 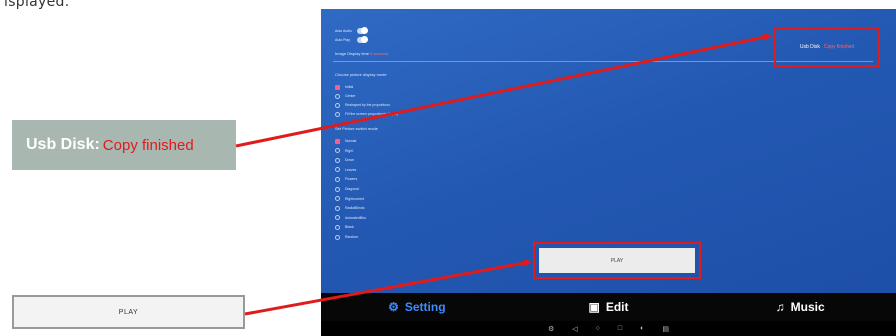 What do you see at coordinates (37, 5) in the screenshot?
I see `document-text: isplayed.` at bounding box center [37, 5].